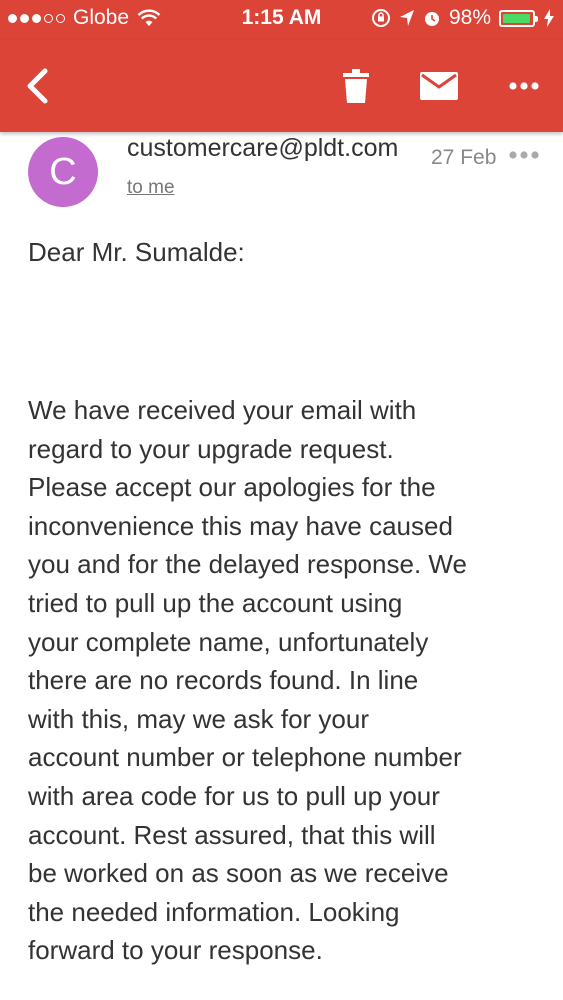 The height and width of the screenshot is (1000, 563). I want to click on status-right: 98%, so click(463, 18).